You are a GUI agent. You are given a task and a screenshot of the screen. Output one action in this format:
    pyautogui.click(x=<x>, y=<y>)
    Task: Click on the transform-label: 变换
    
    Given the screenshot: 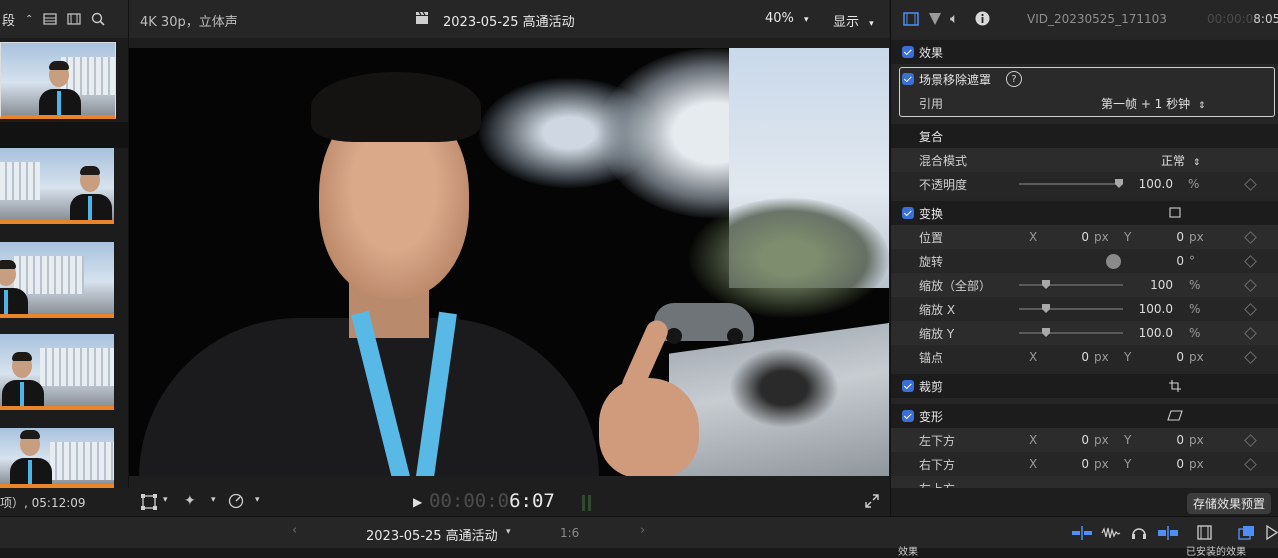 What is the action you would take?
    pyautogui.click(x=931, y=213)
    